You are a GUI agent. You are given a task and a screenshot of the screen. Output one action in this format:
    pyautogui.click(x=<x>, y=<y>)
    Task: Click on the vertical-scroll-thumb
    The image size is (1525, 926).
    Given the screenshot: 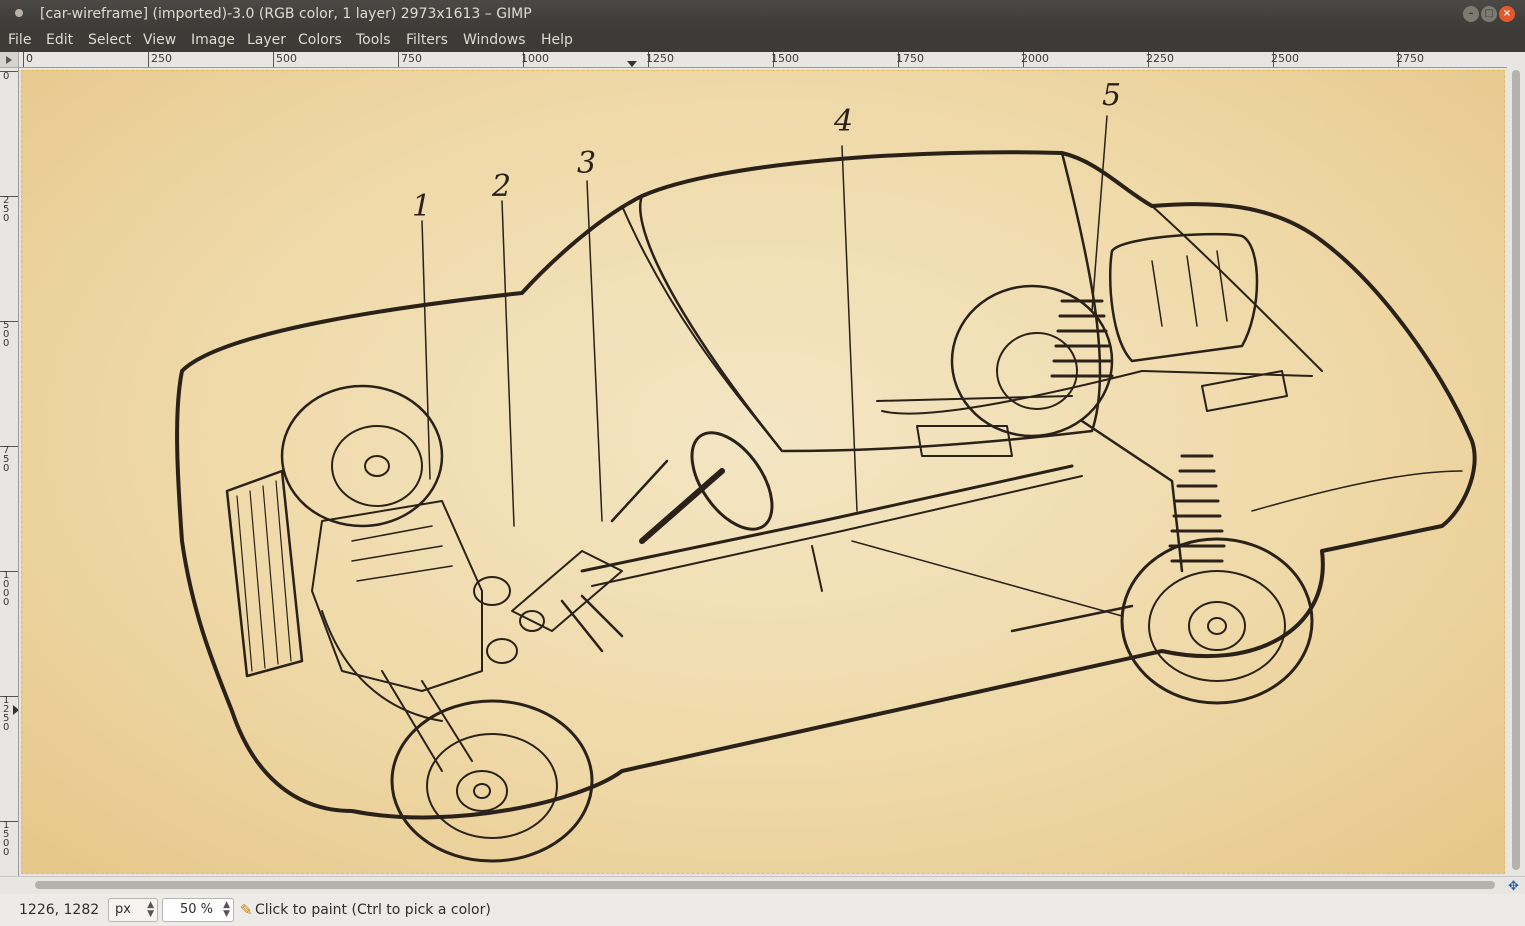 What is the action you would take?
    pyautogui.click(x=1516, y=470)
    